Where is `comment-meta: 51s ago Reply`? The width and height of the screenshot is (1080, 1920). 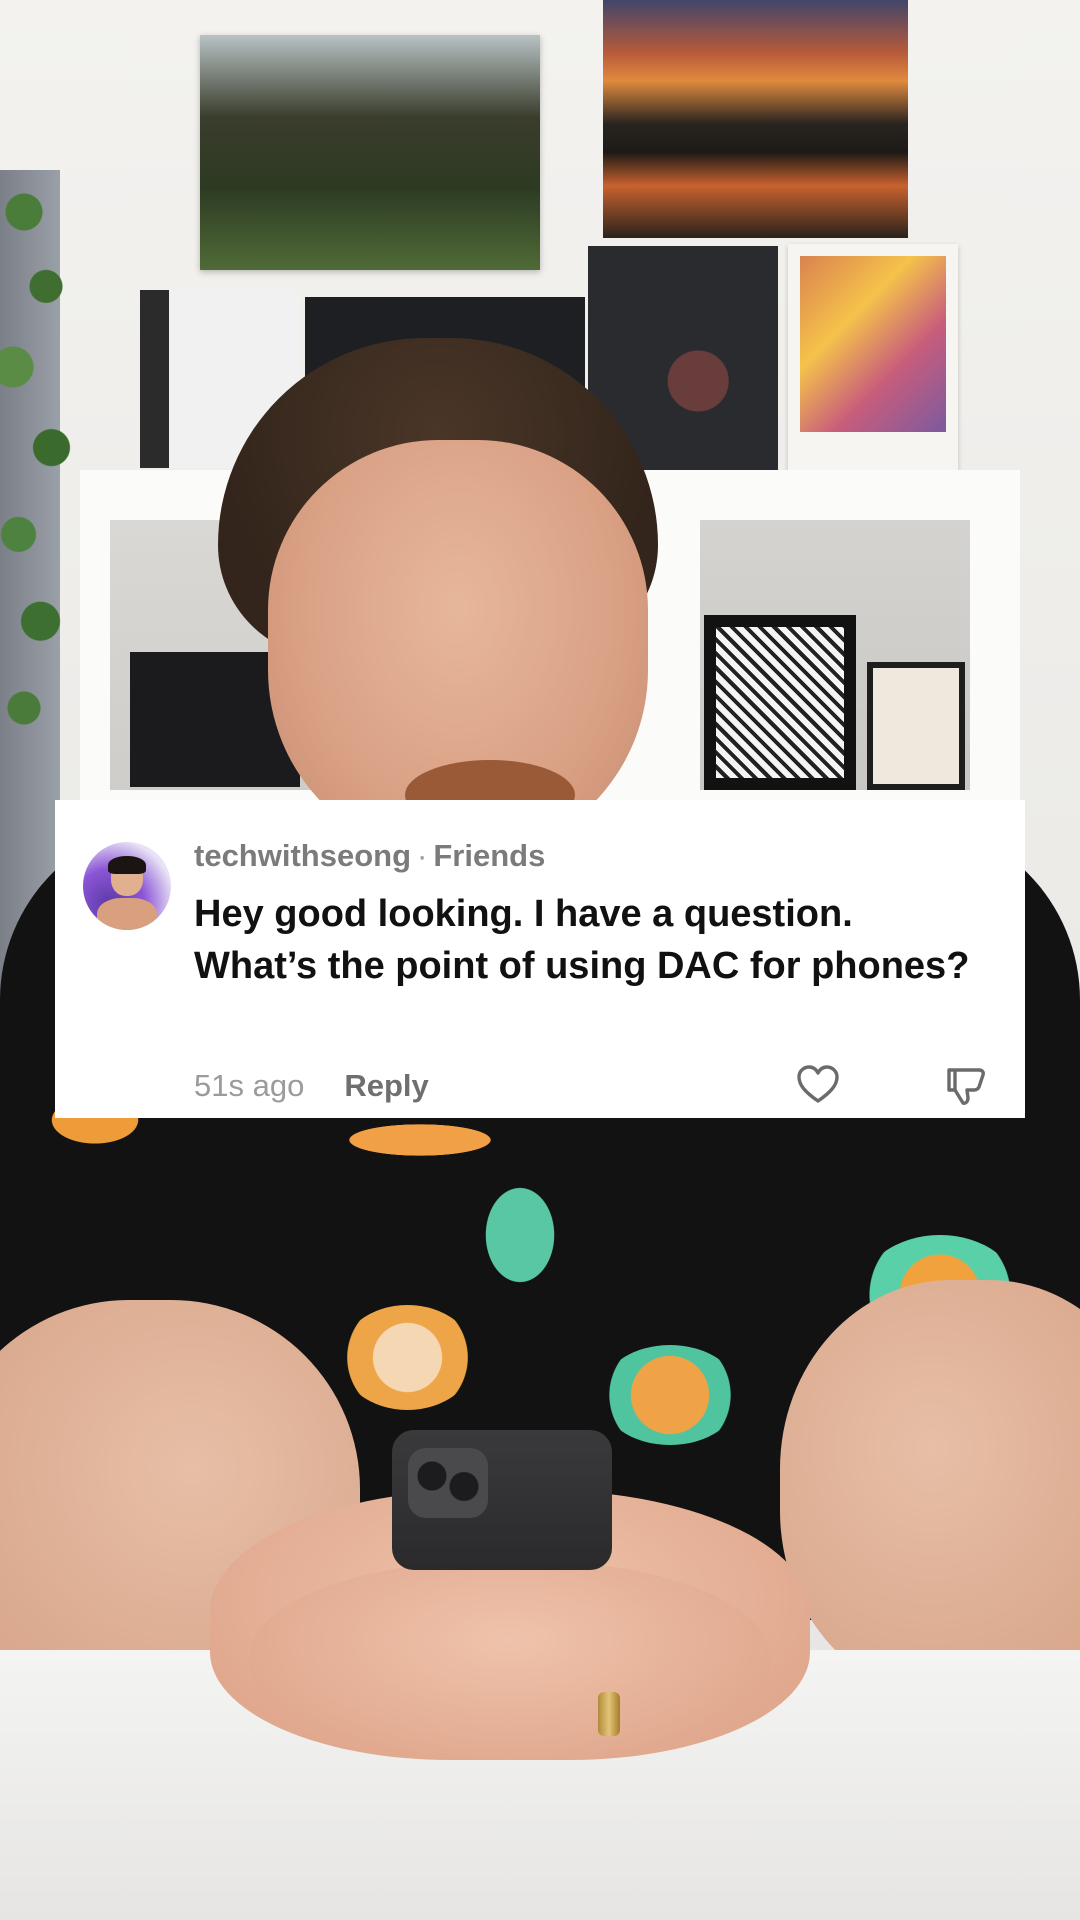
comment-meta: 51s ago Reply is located at coordinates (311, 1086).